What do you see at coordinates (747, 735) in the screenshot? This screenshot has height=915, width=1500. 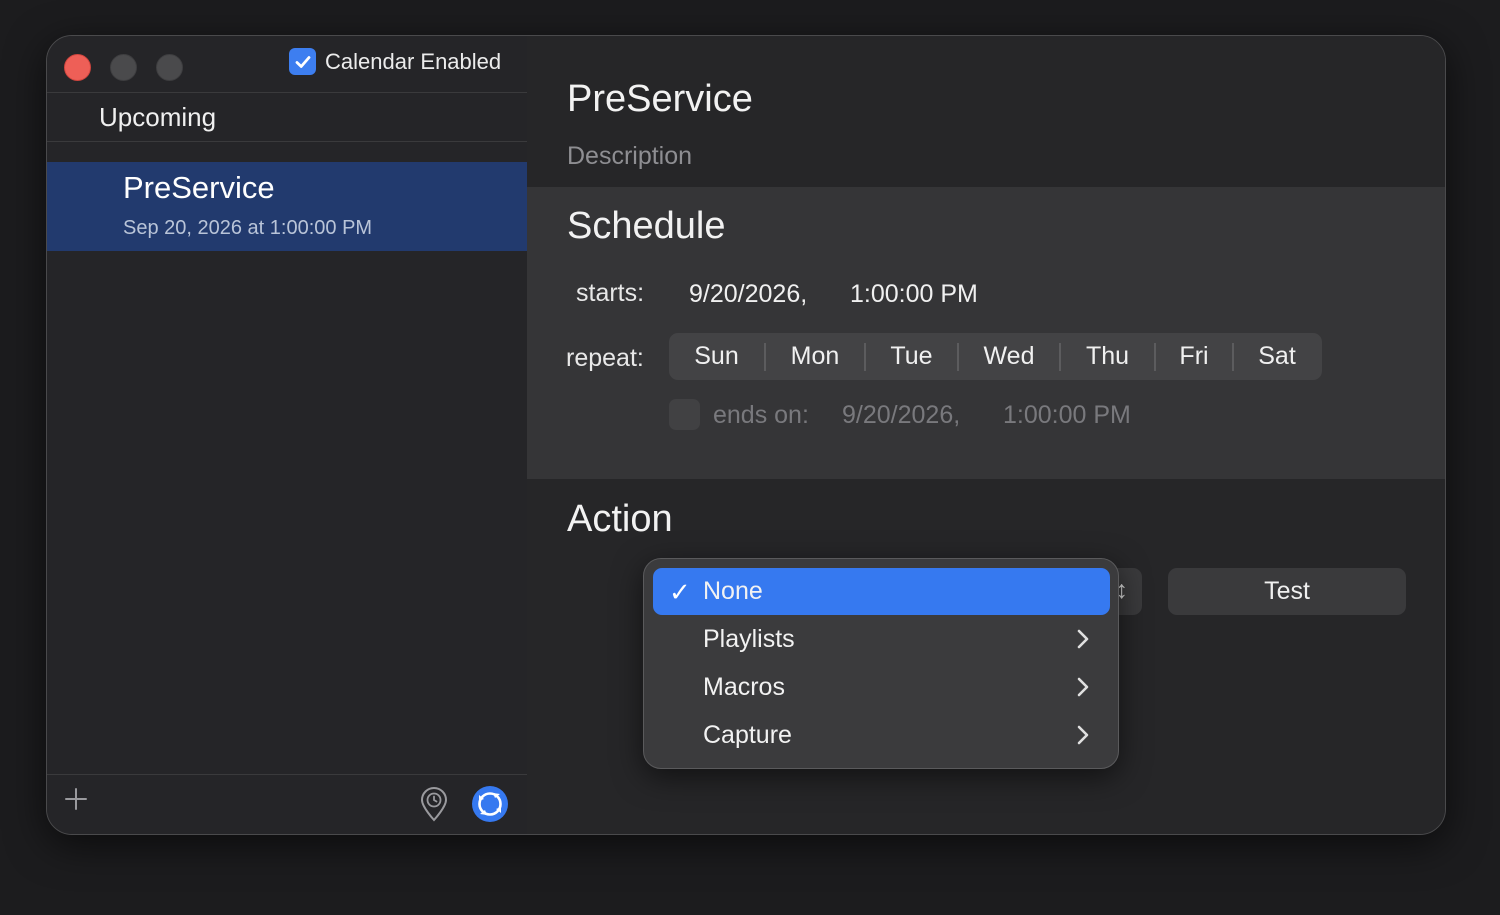 I see `menu-item-label: Capture` at bounding box center [747, 735].